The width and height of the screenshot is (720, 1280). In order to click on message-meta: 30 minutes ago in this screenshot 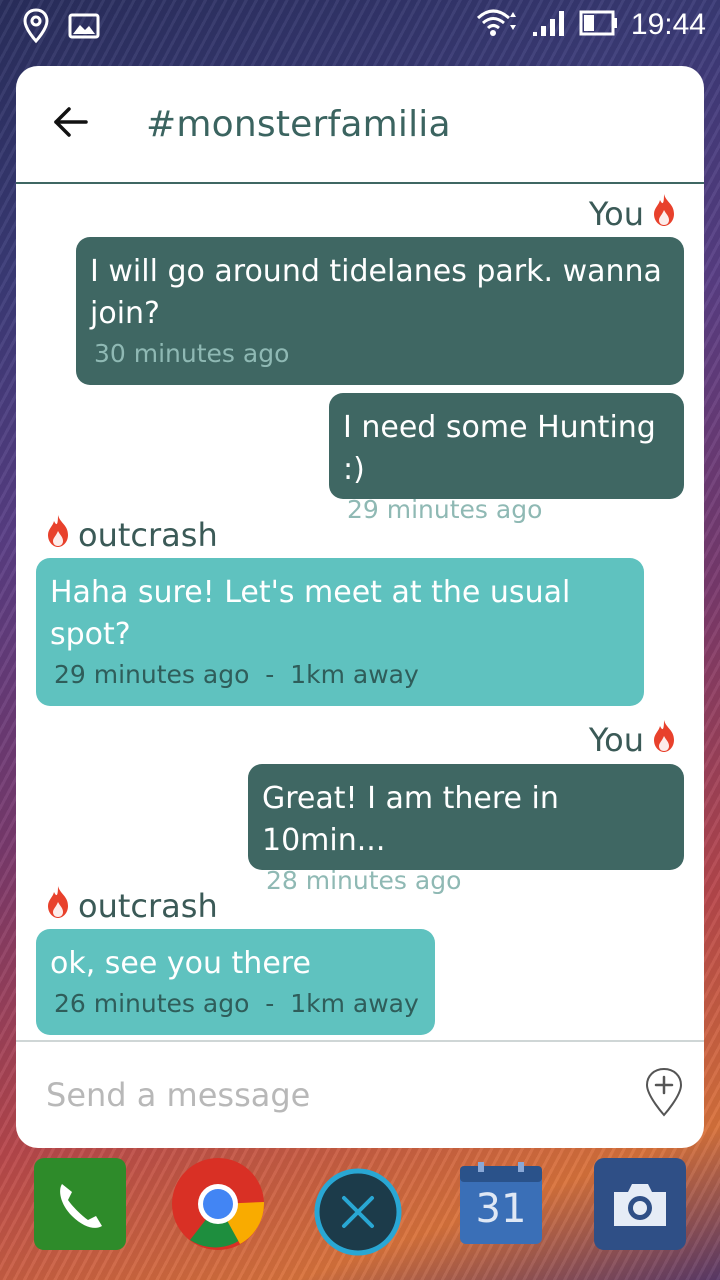, I will do `click(192, 353)`.